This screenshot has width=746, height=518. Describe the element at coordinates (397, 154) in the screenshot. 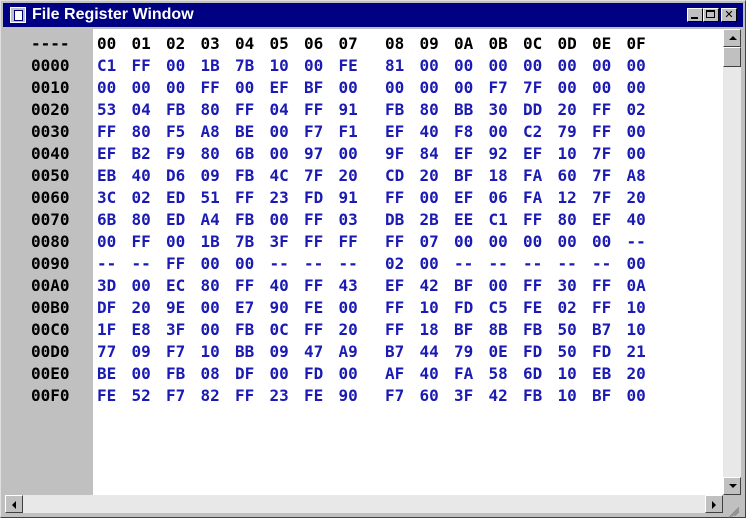

I see `register-cell: 9F` at that location.